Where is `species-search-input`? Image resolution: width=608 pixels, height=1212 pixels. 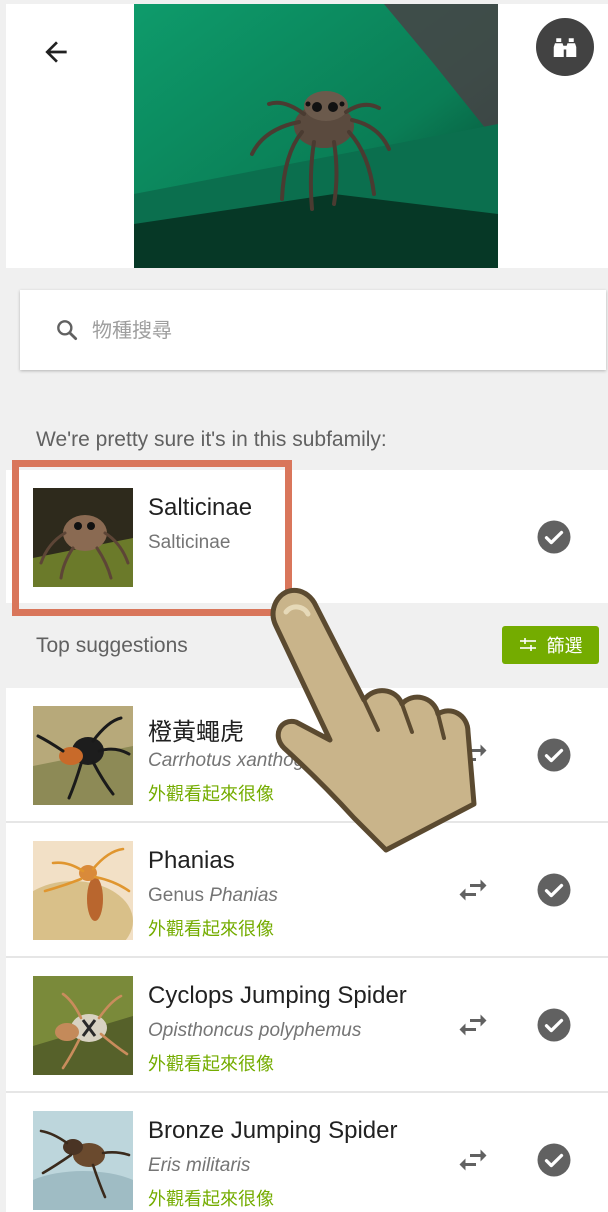
species-search-input is located at coordinates (302, 330).